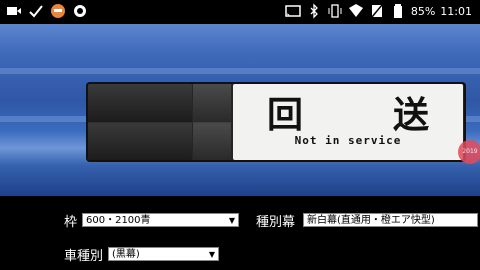 This screenshot has height=270, width=480. I want to click on frame-select-value: 600・2100青, so click(118, 220).